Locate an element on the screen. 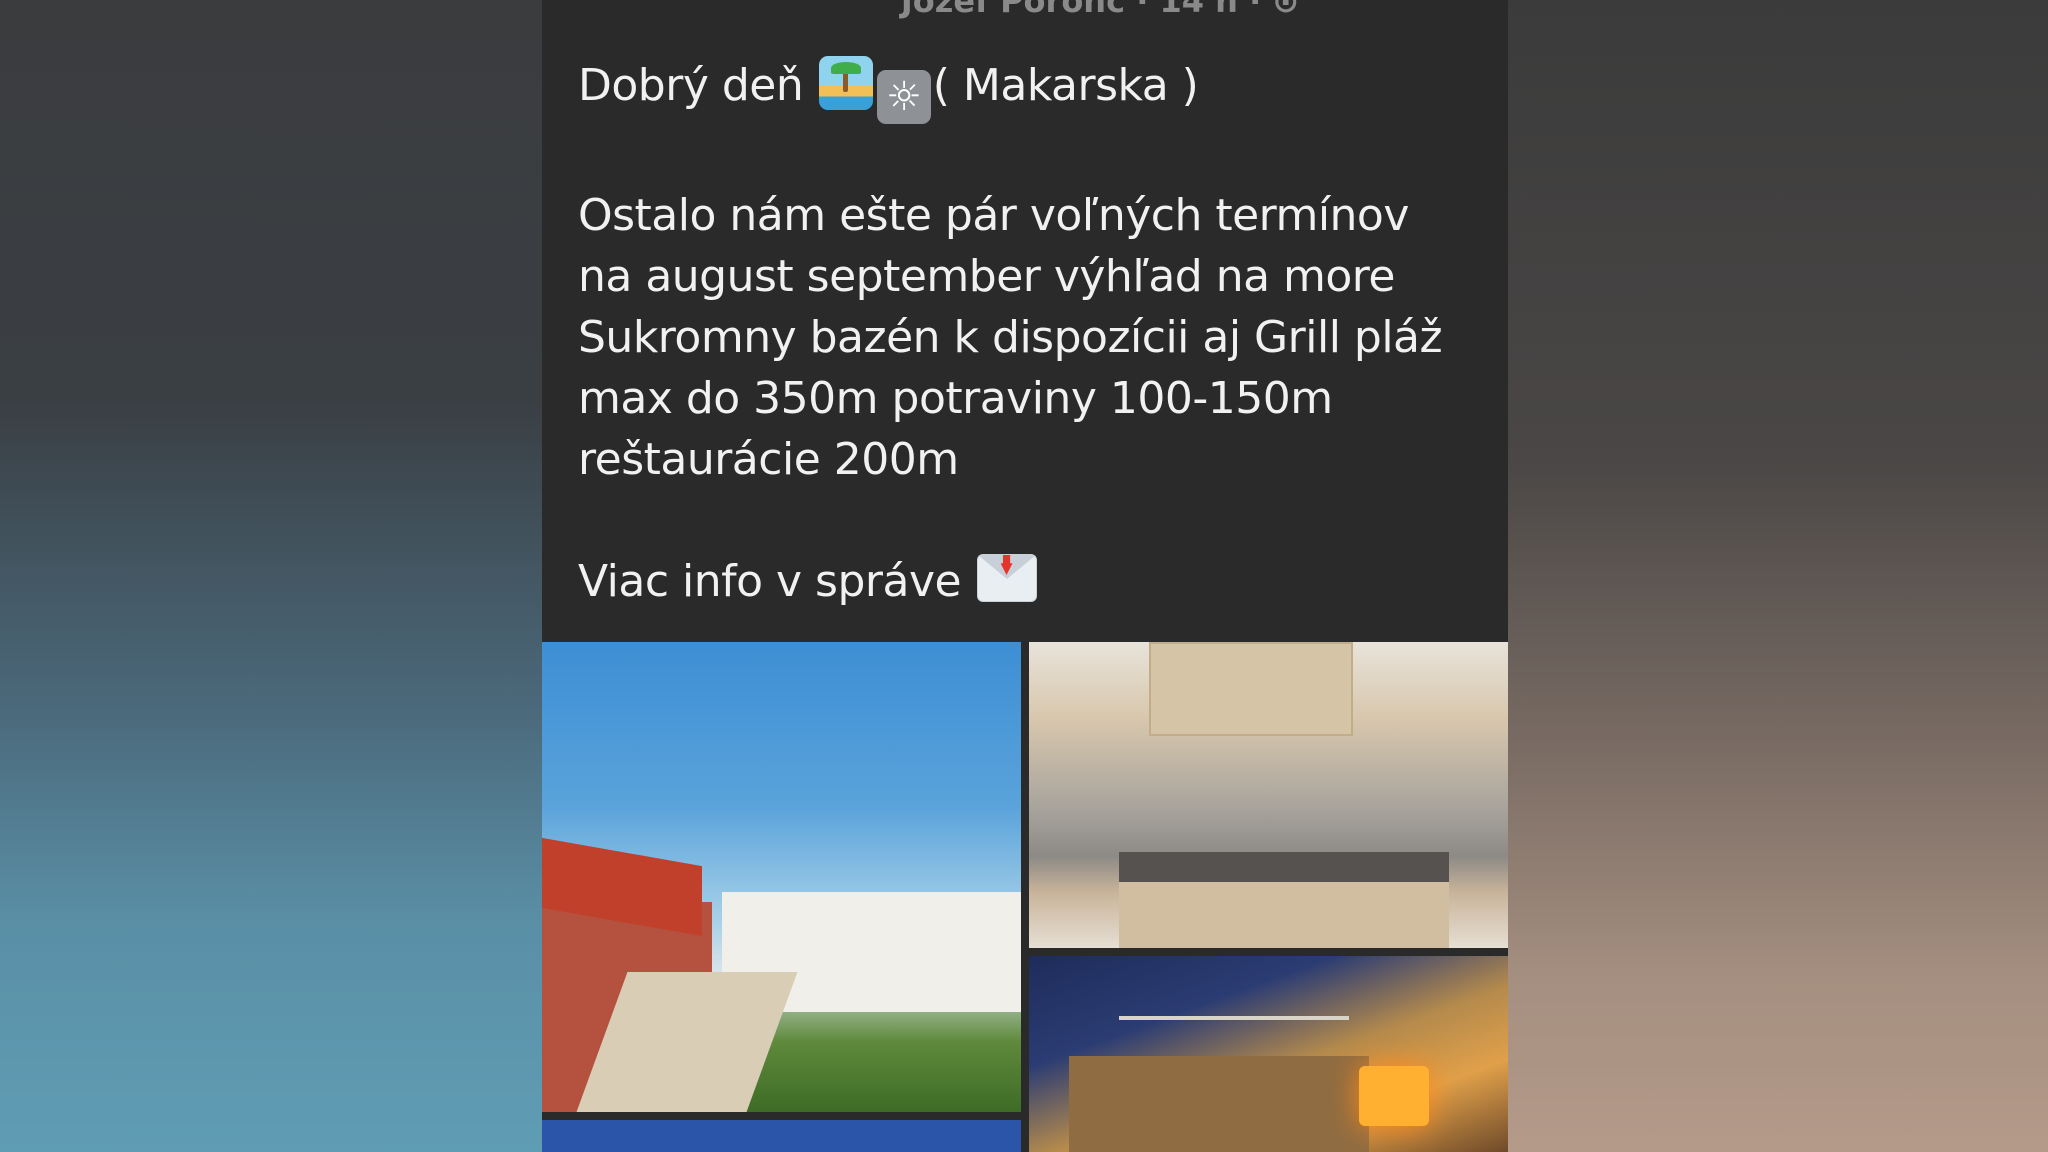 This screenshot has height=1152, width=2048. photo-stone-wall-shape is located at coordinates (1219, 1104).